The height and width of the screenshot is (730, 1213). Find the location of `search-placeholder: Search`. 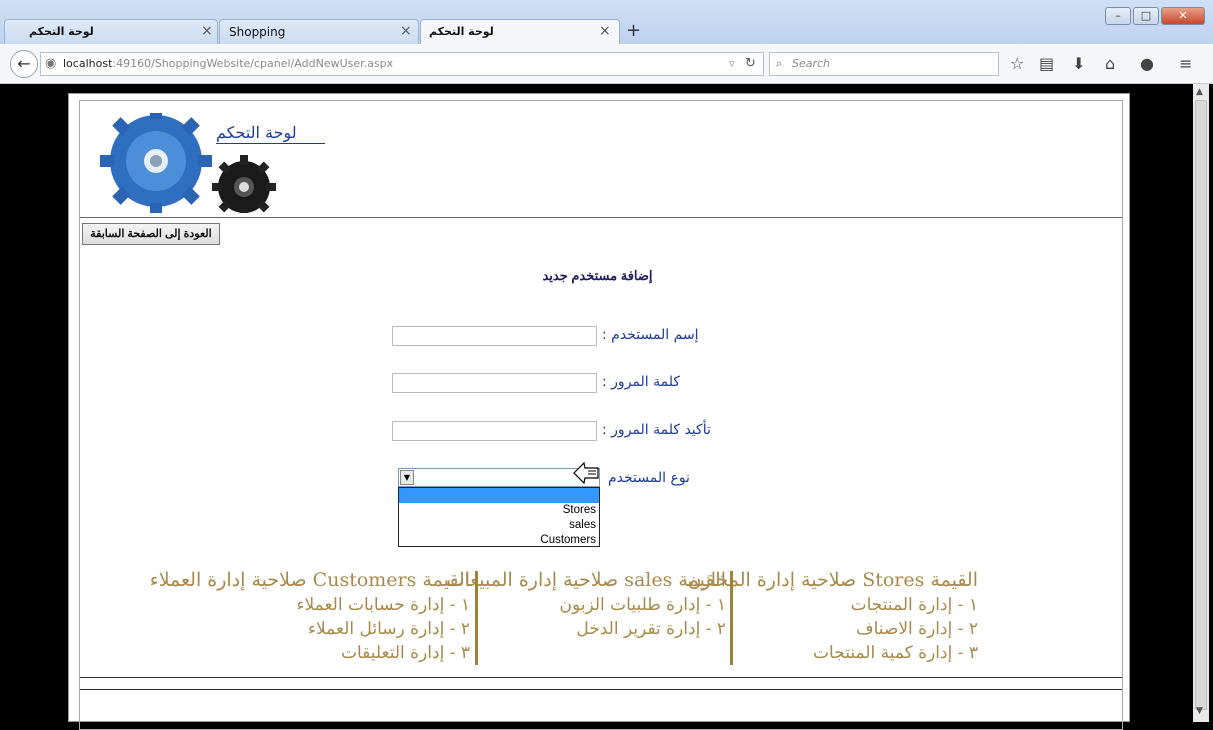

search-placeholder: Search is located at coordinates (811, 63).